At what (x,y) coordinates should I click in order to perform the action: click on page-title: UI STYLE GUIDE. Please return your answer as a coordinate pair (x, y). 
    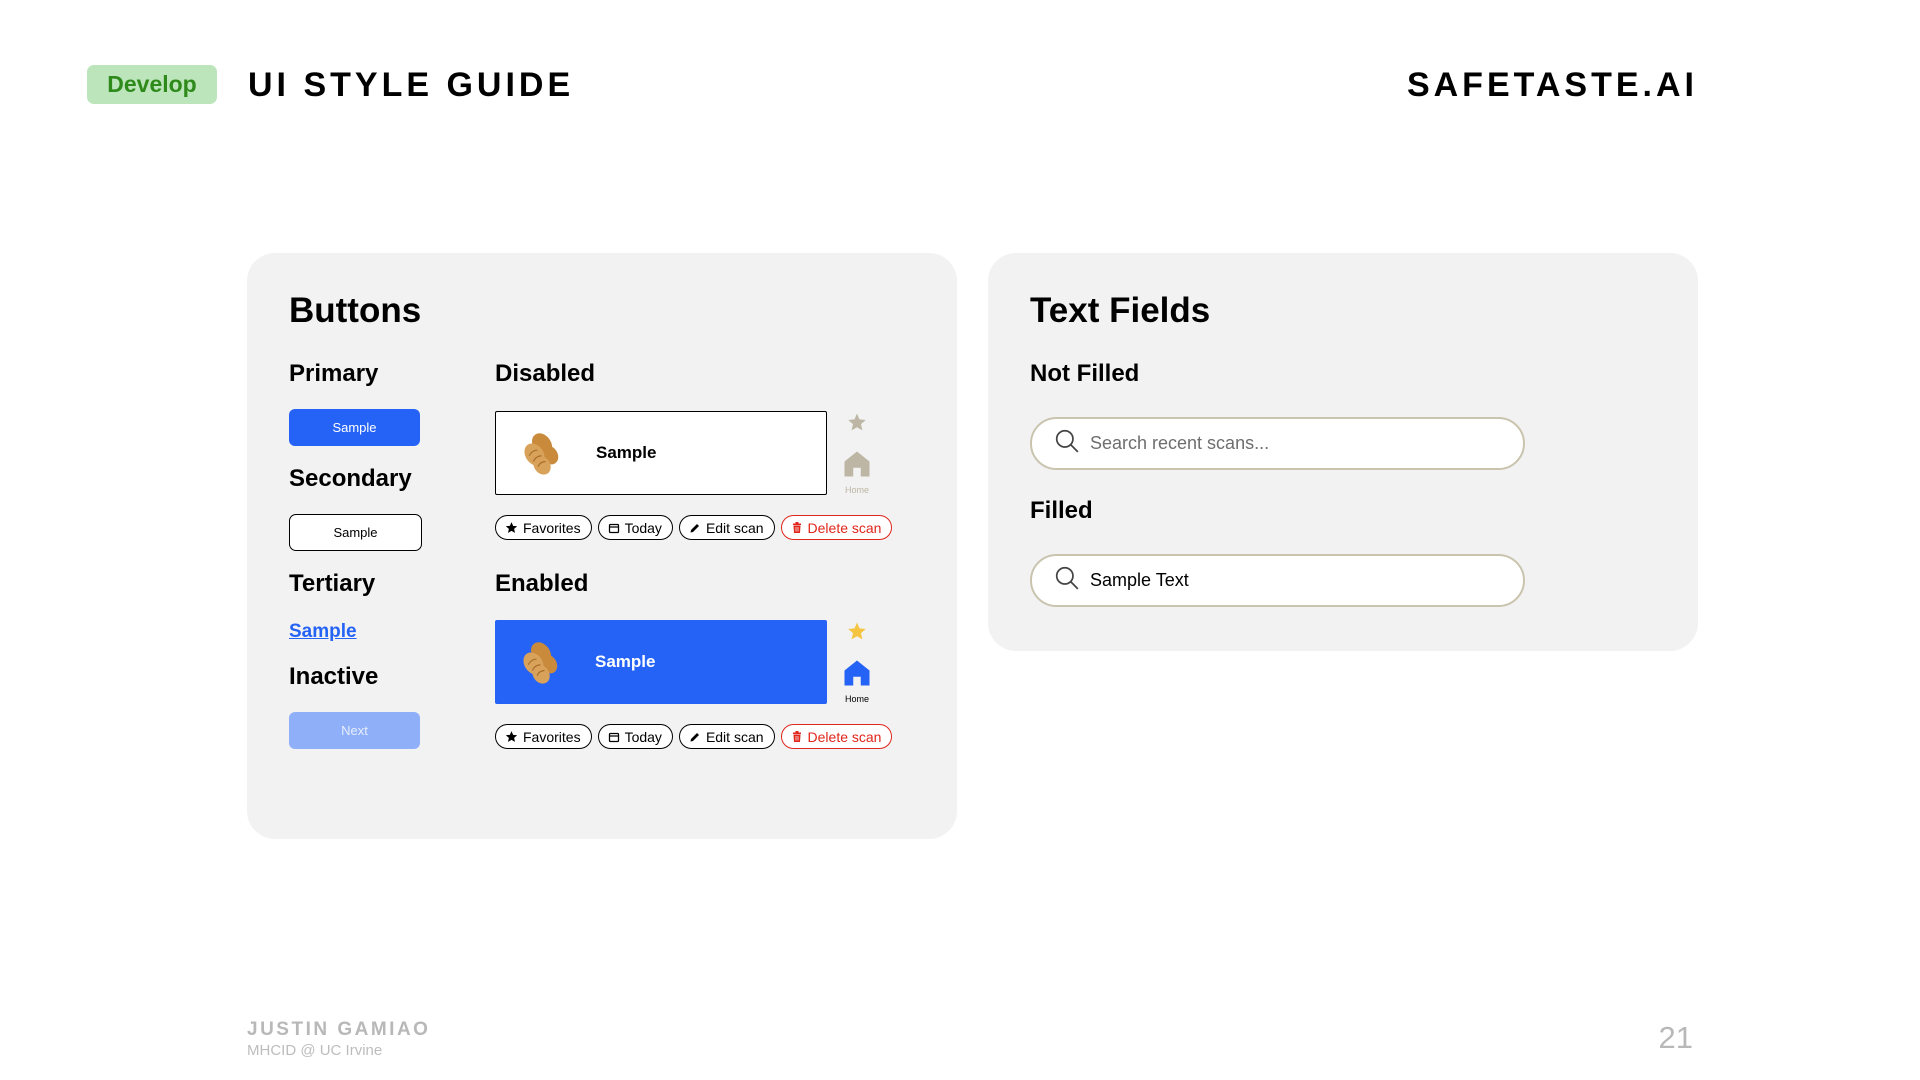
    Looking at the image, I should click on (411, 85).